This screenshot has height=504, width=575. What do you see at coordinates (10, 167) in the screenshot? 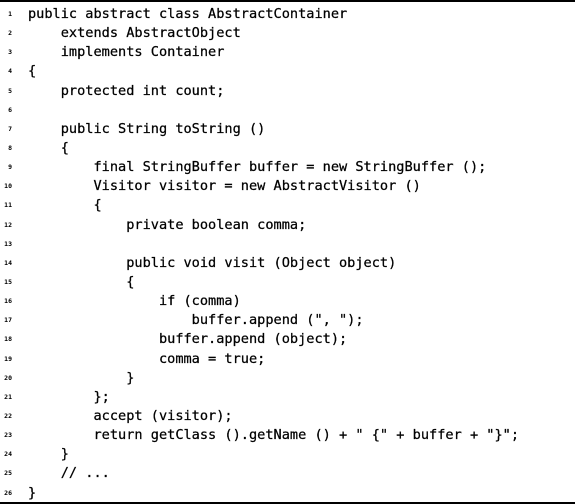
I see `line-number: 9` at bounding box center [10, 167].